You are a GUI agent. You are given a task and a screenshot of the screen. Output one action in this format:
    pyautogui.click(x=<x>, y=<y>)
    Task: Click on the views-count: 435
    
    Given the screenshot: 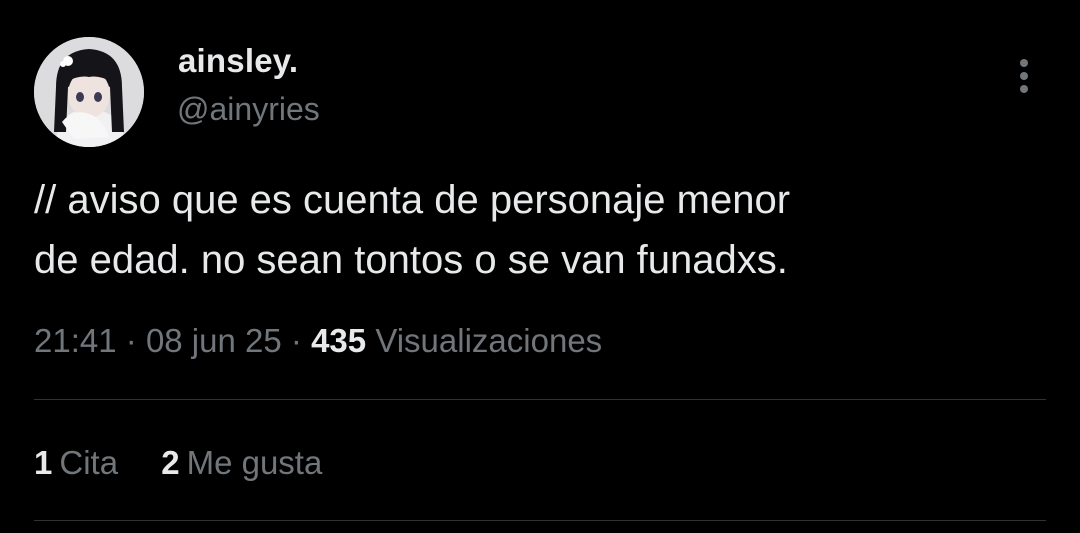 What is the action you would take?
    pyautogui.click(x=339, y=340)
    